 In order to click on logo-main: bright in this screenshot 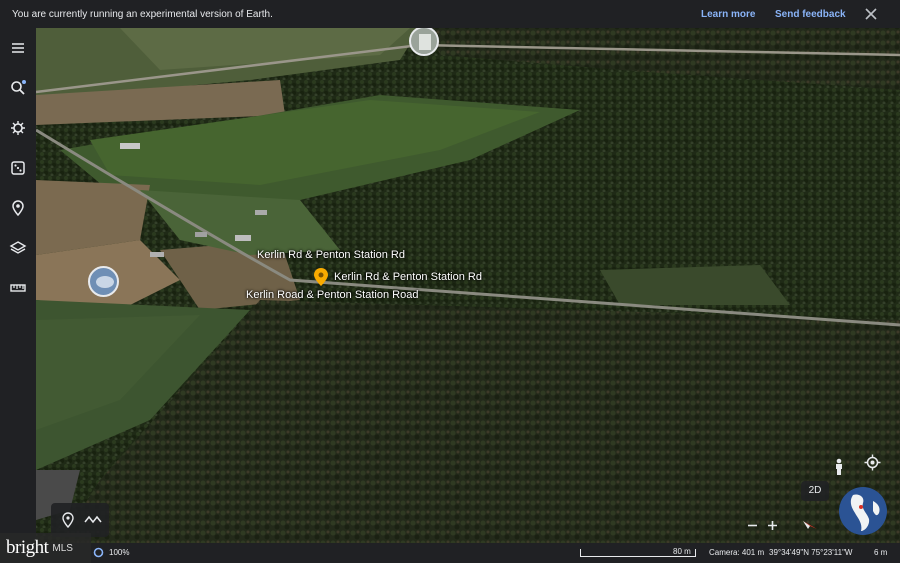, I will do `click(27, 547)`.